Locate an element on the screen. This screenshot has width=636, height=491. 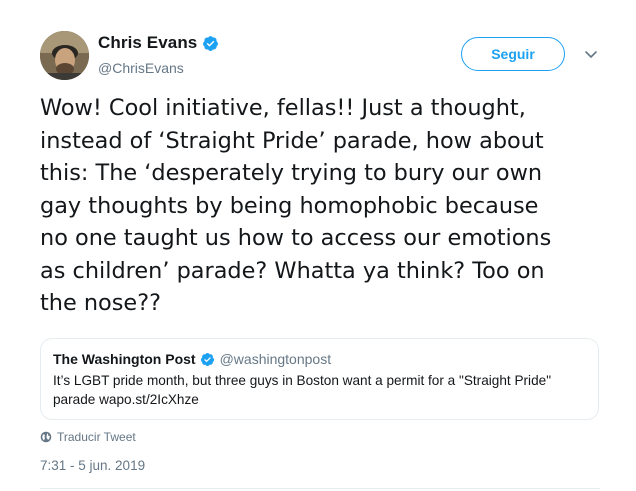
divider is located at coordinates (320, 488).